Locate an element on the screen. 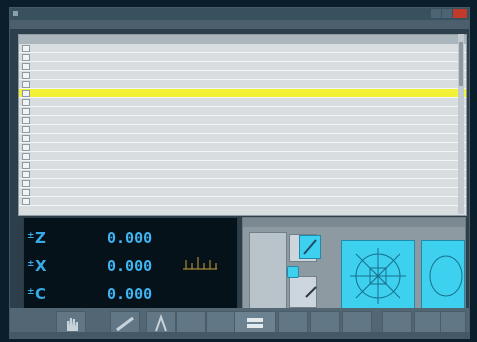 The height and width of the screenshot is (342, 477). axis-x-sign: ± is located at coordinates (31, 264).